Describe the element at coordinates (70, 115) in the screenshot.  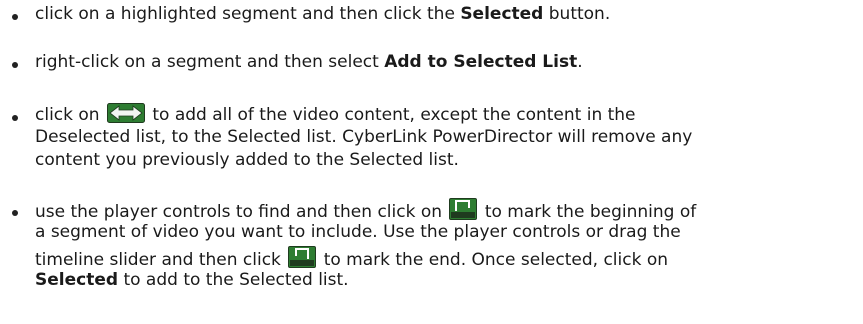
I see `text-run: click on` at that location.